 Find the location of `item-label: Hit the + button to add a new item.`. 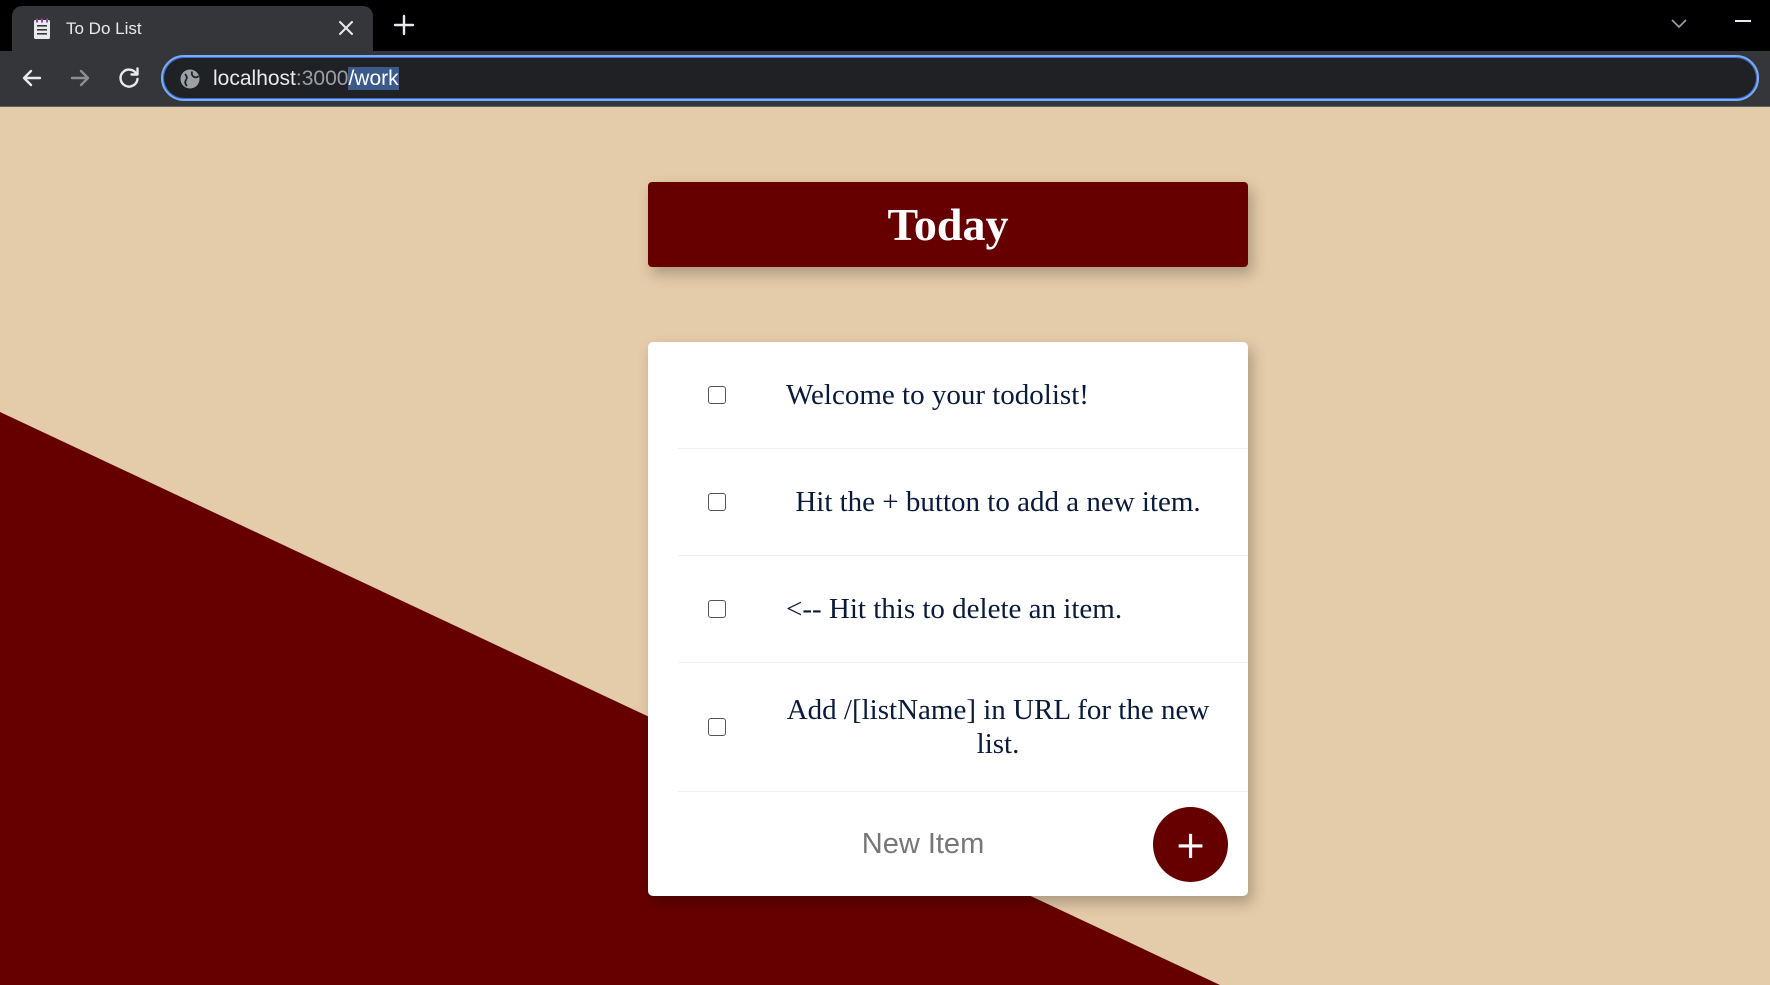

item-label: Hit the + button to add a new item. is located at coordinates (998, 502).